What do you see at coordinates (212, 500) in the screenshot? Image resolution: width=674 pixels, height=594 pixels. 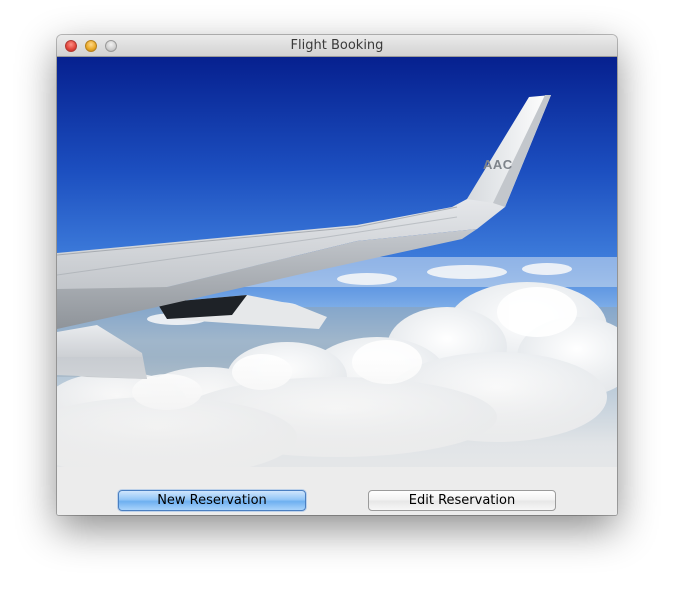 I see `new-reservation-button: New Reservation` at bounding box center [212, 500].